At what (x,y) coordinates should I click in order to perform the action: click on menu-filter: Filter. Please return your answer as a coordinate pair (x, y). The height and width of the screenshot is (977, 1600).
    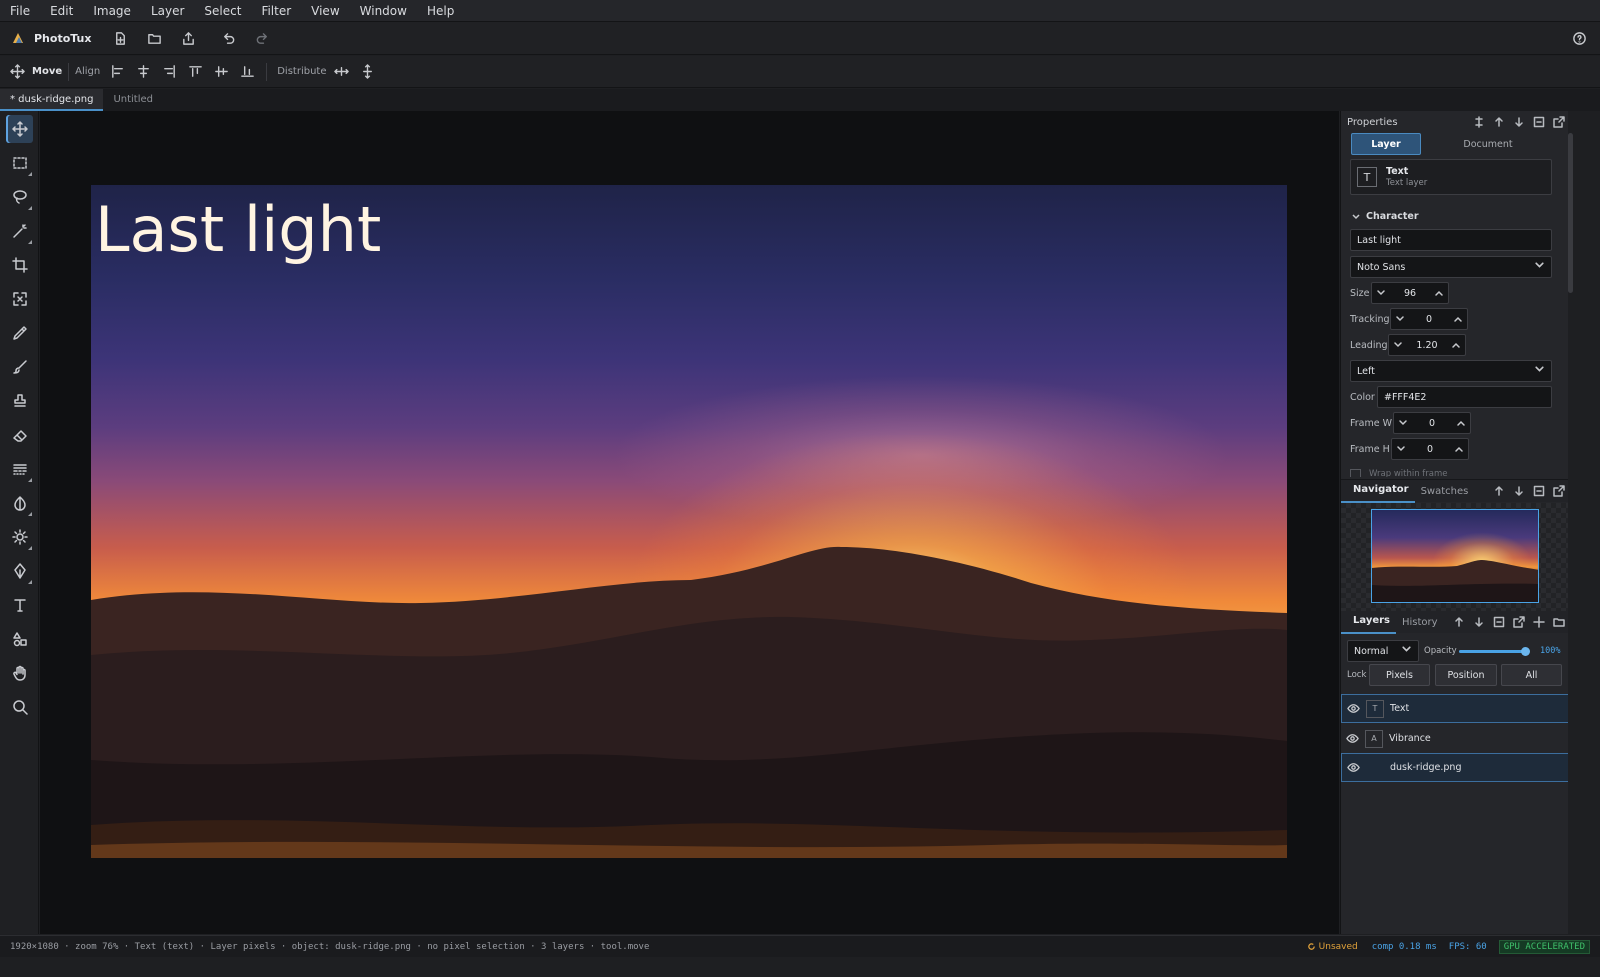
    Looking at the image, I should click on (276, 11).